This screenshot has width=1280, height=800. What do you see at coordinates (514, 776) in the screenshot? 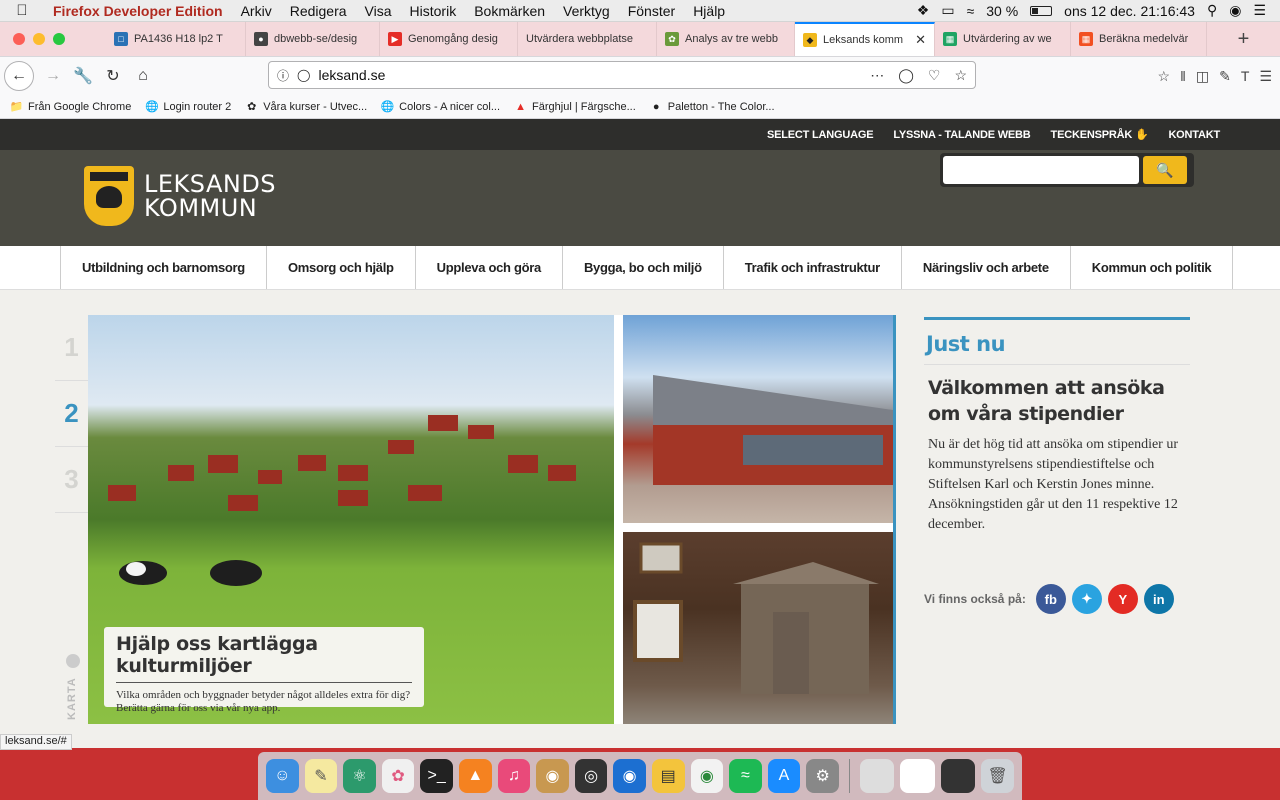
I see `itunes-icon: ♫` at bounding box center [514, 776].